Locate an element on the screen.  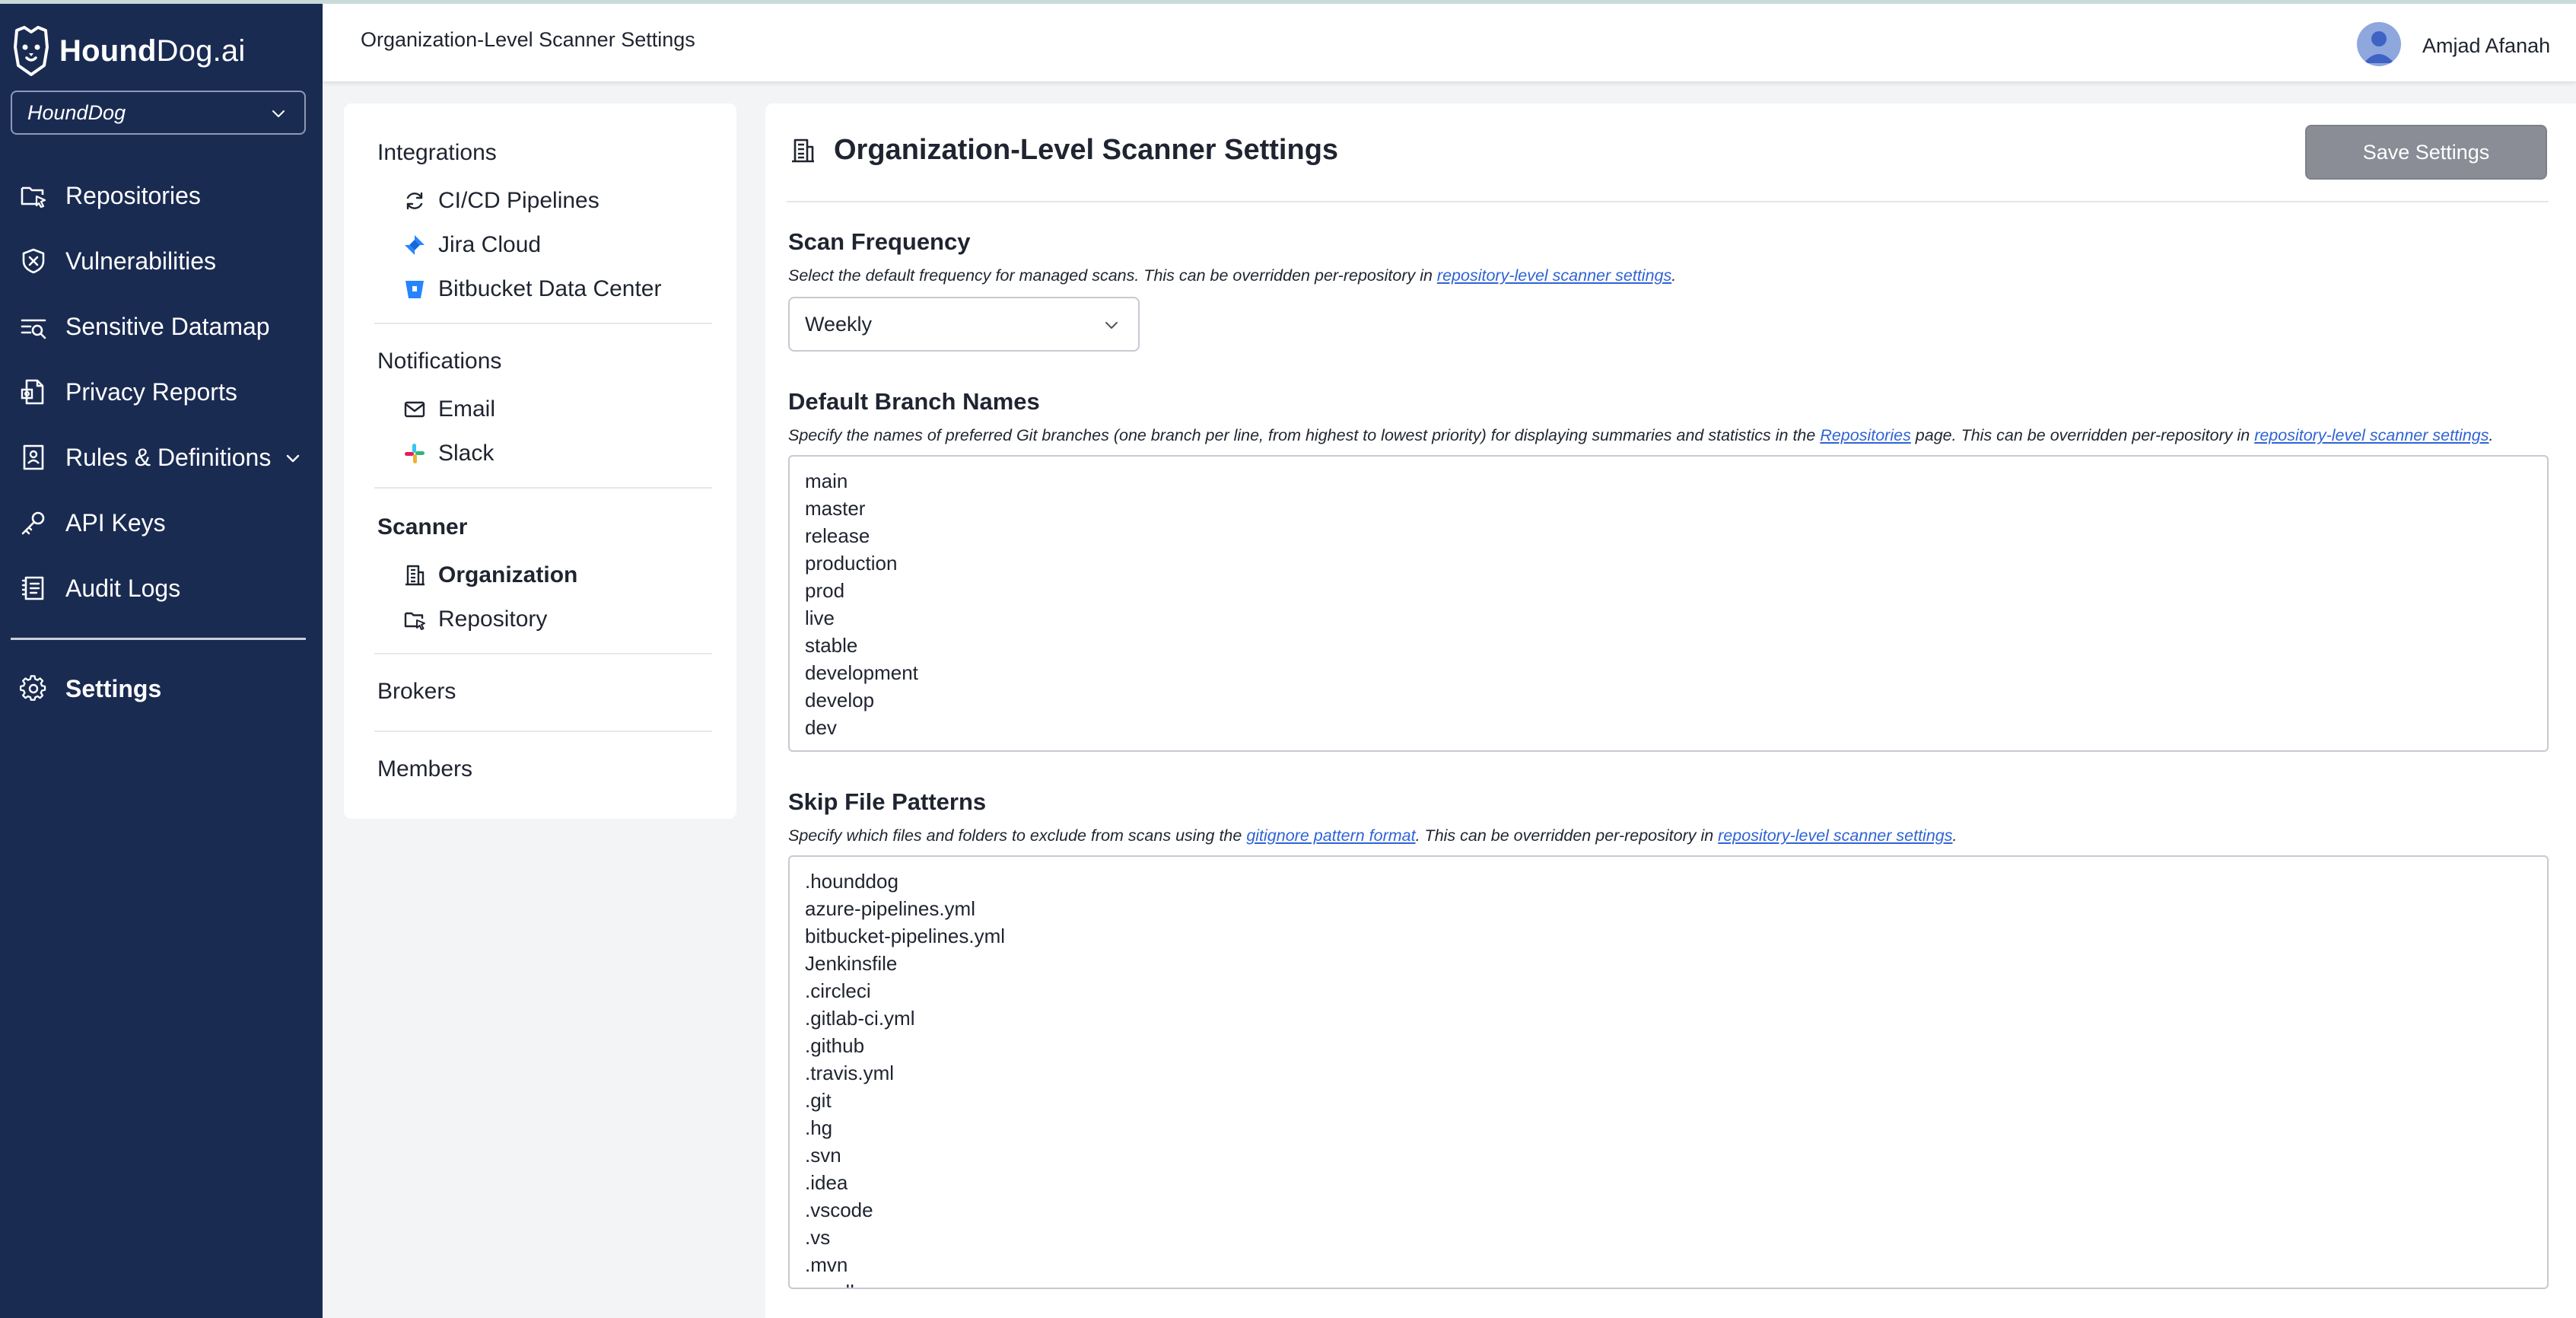
submenu-item-label: Repository is located at coordinates (493, 619).